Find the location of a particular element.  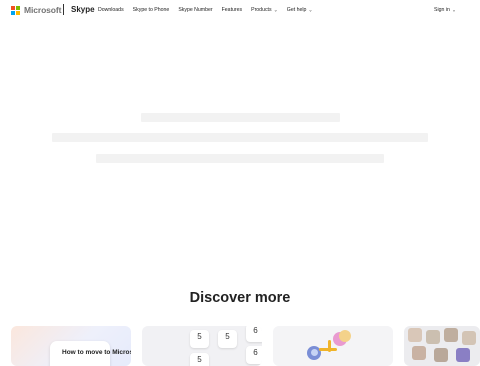

microsoft-logo: Microsoft is located at coordinates (36, 10).